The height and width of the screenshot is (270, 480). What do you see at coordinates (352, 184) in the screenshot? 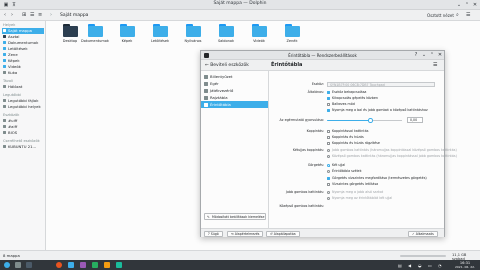
I see `disable-horizontal-scroll-checkbox: Vízszintes görgetés letiltása` at bounding box center [352, 184].